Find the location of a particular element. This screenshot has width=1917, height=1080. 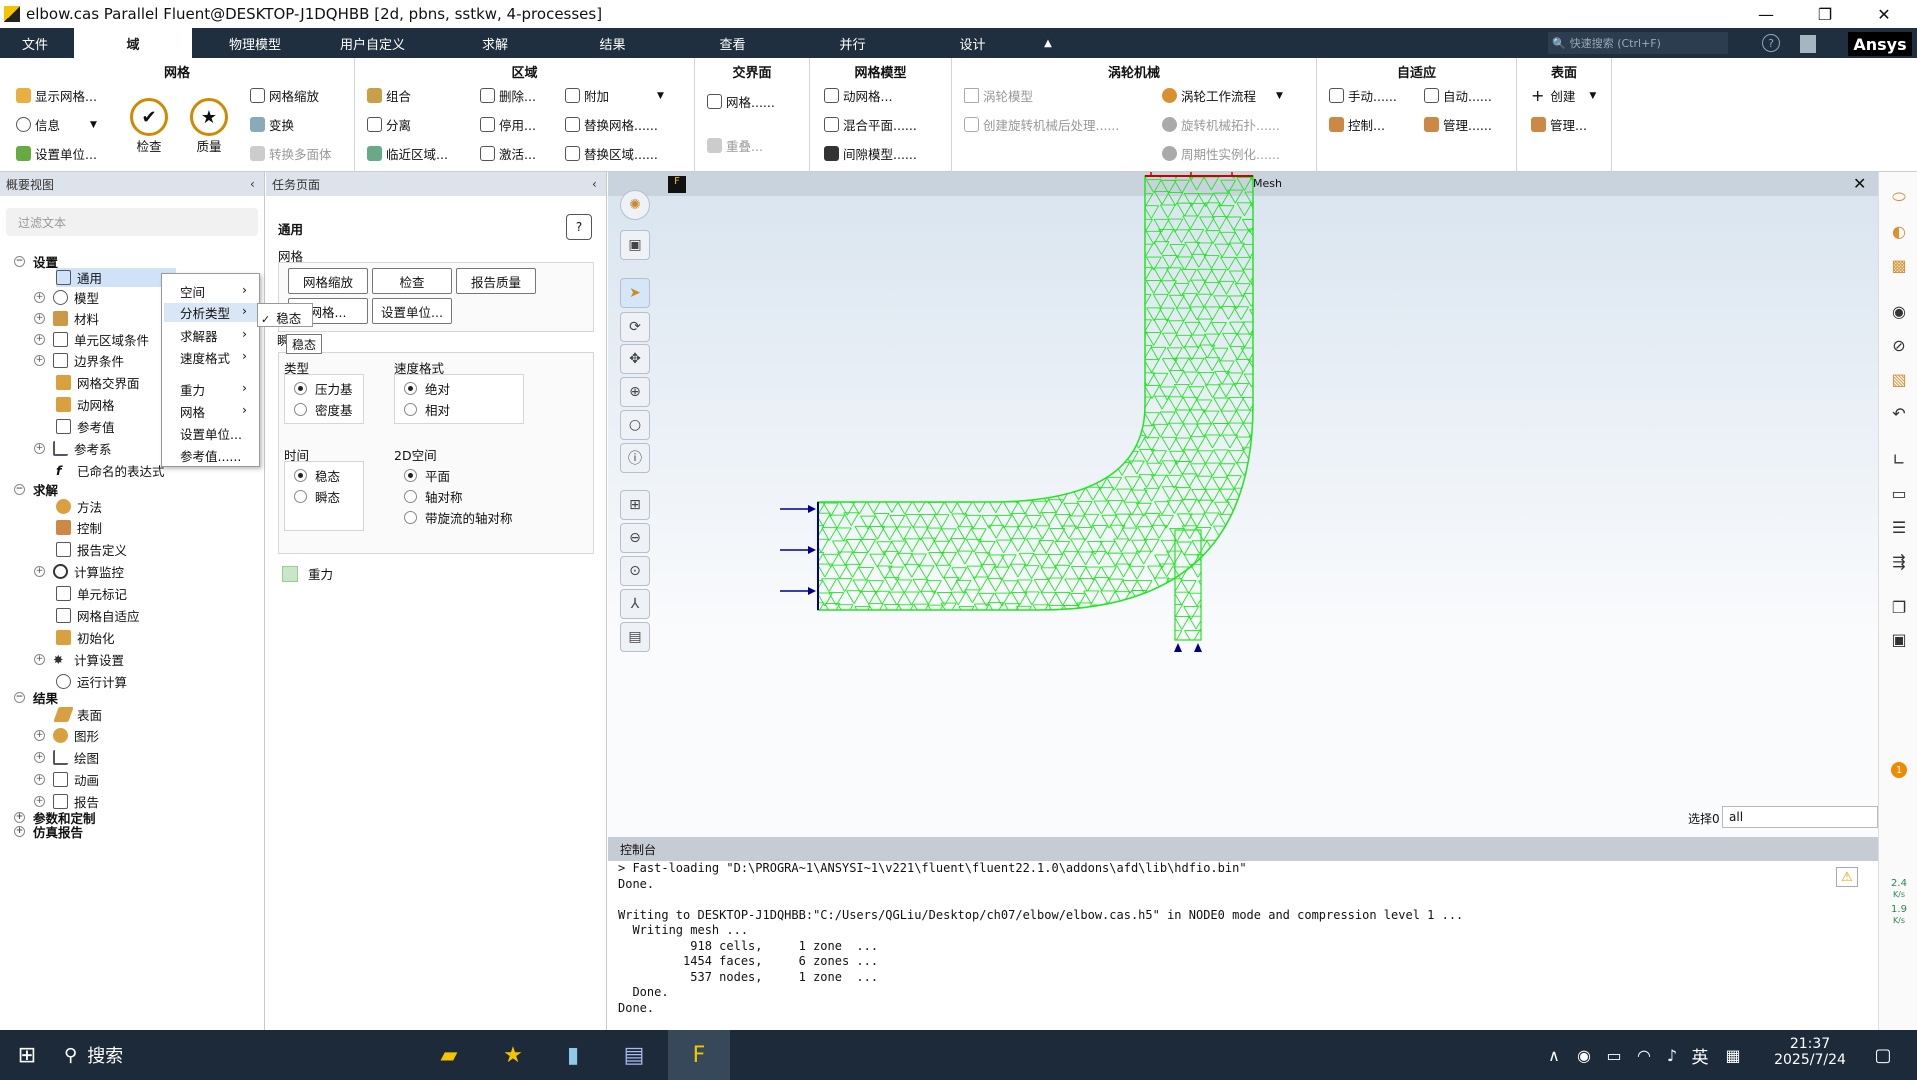

tree-dynamic-mesh: 动网格 is located at coordinates (85, 404).